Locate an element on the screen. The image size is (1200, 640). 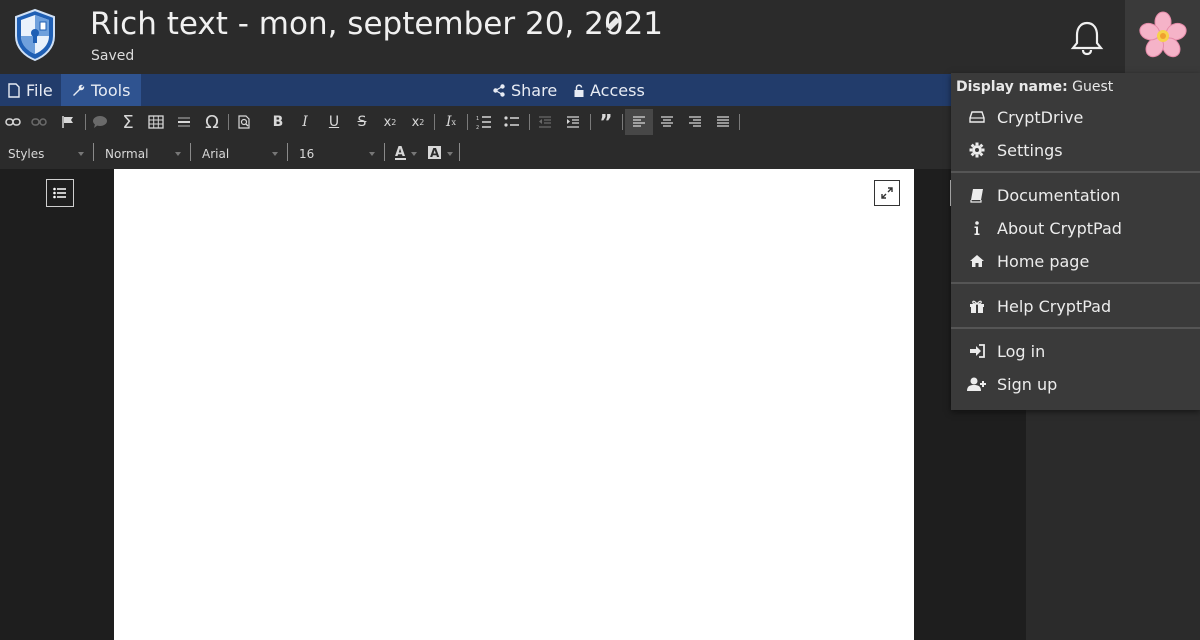
align-center-button is located at coordinates (667, 122).